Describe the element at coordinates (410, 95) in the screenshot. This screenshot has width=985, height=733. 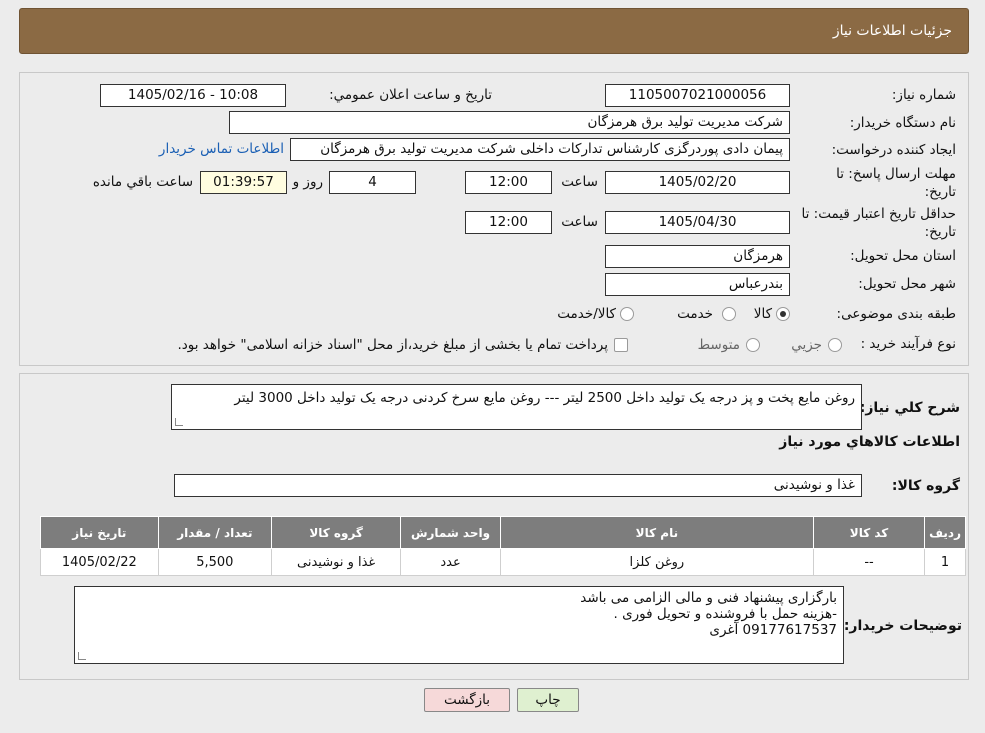
I see `announce-label: تاریخ و ساعت اعلان عمومي:` at that location.